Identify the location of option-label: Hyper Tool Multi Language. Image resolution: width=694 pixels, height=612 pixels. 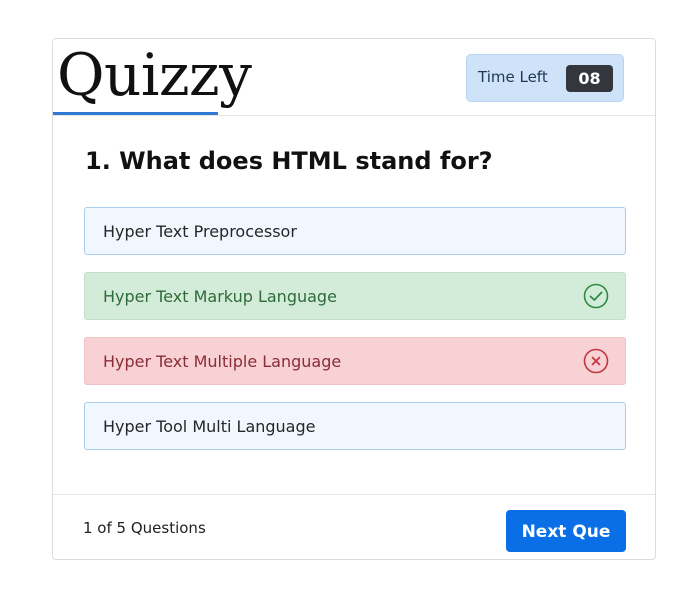
(209, 426).